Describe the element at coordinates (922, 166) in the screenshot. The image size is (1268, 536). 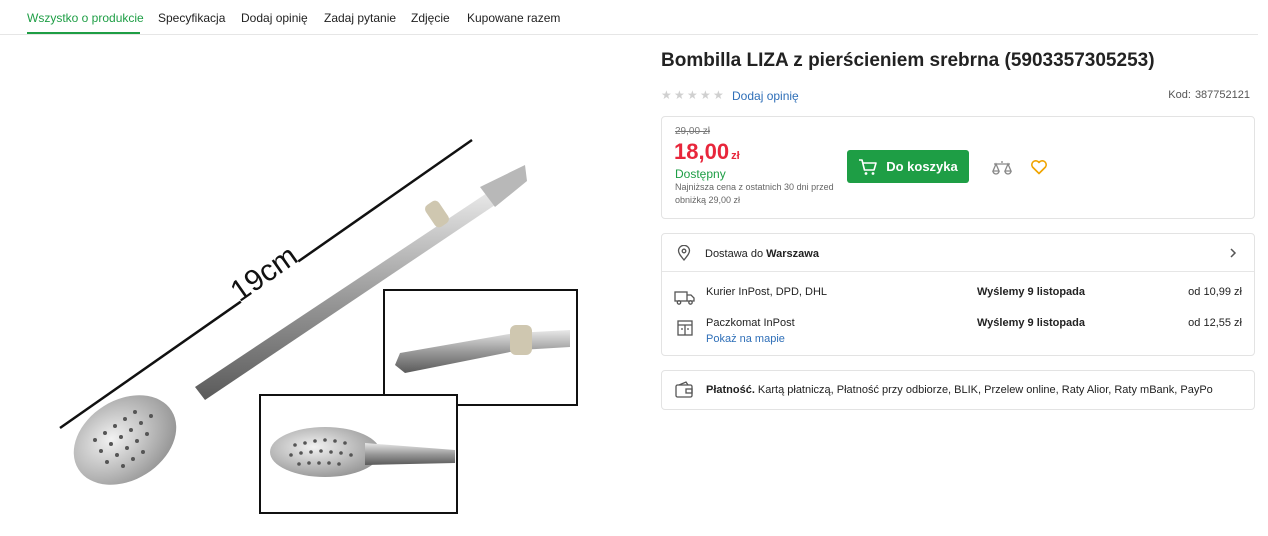
I see `add-to-cart-label: Do koszyka` at that location.